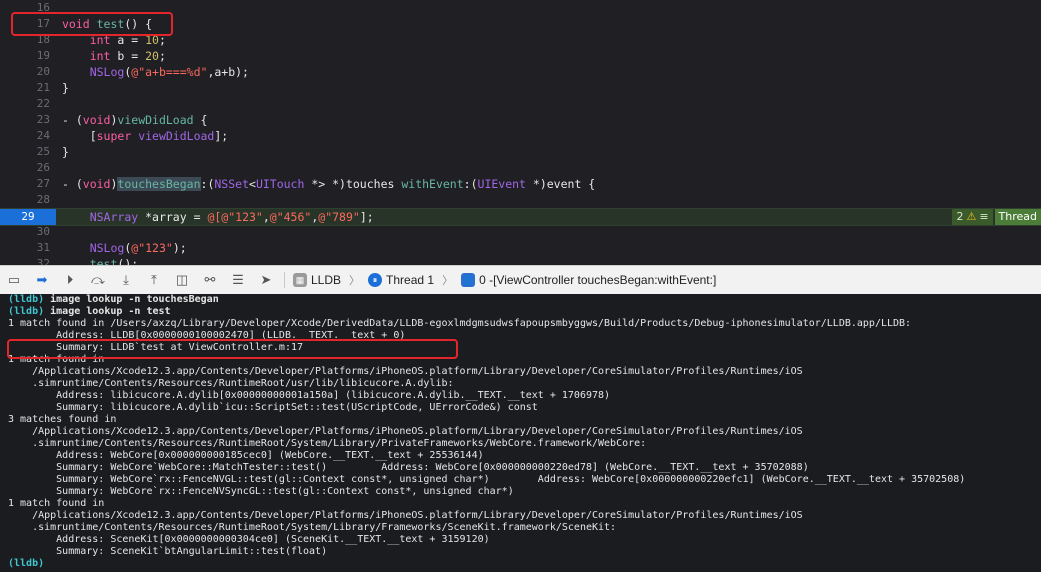 The height and width of the screenshot is (572, 1041). I want to click on code-line: 30, so click(520, 232).